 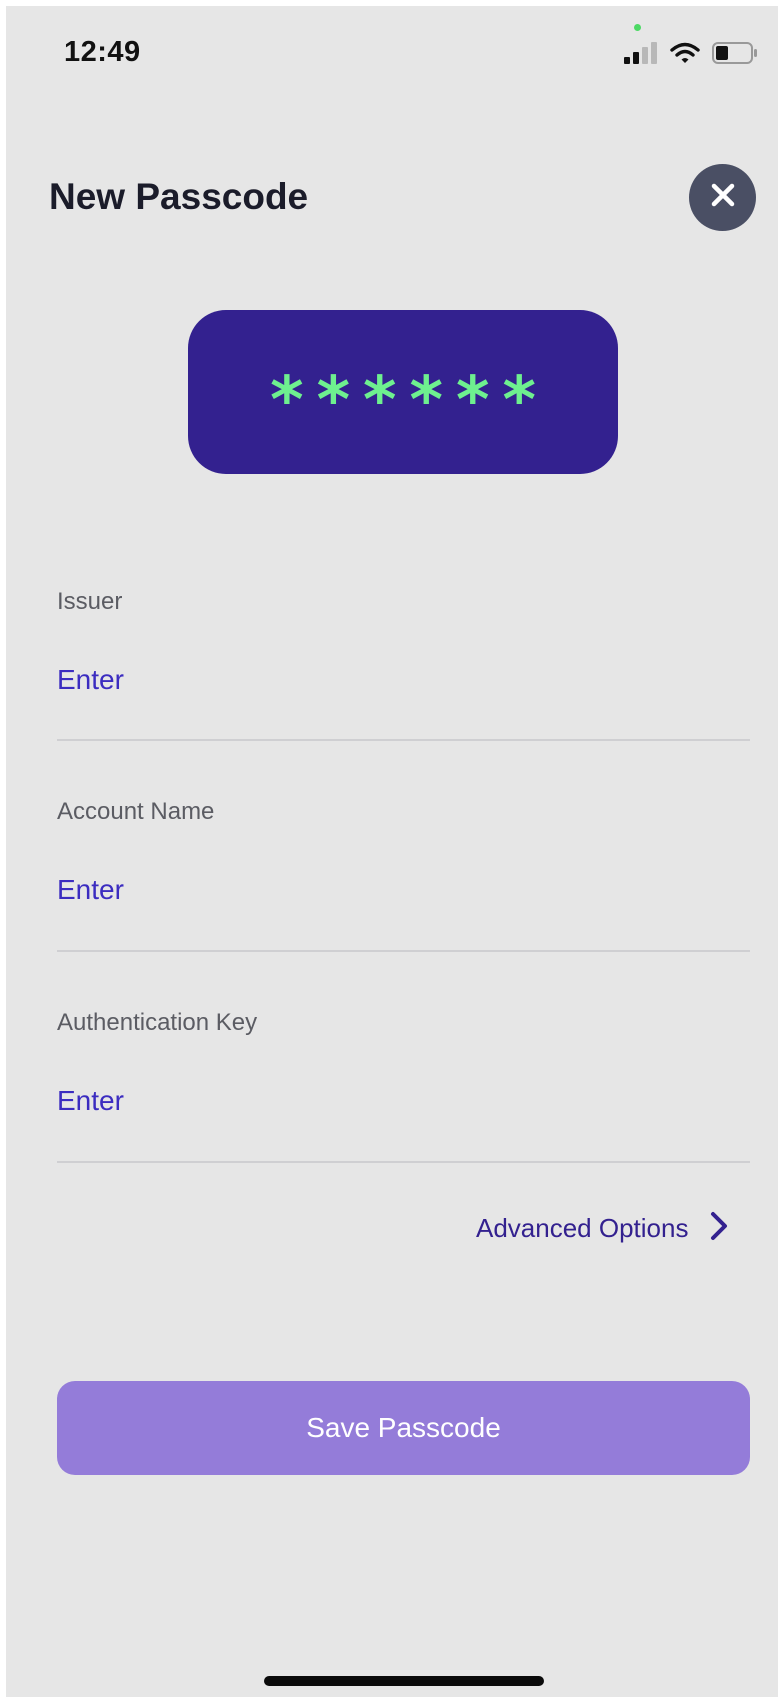 What do you see at coordinates (157, 1022) in the screenshot?
I see `authentication-key-label: Authentication Key` at bounding box center [157, 1022].